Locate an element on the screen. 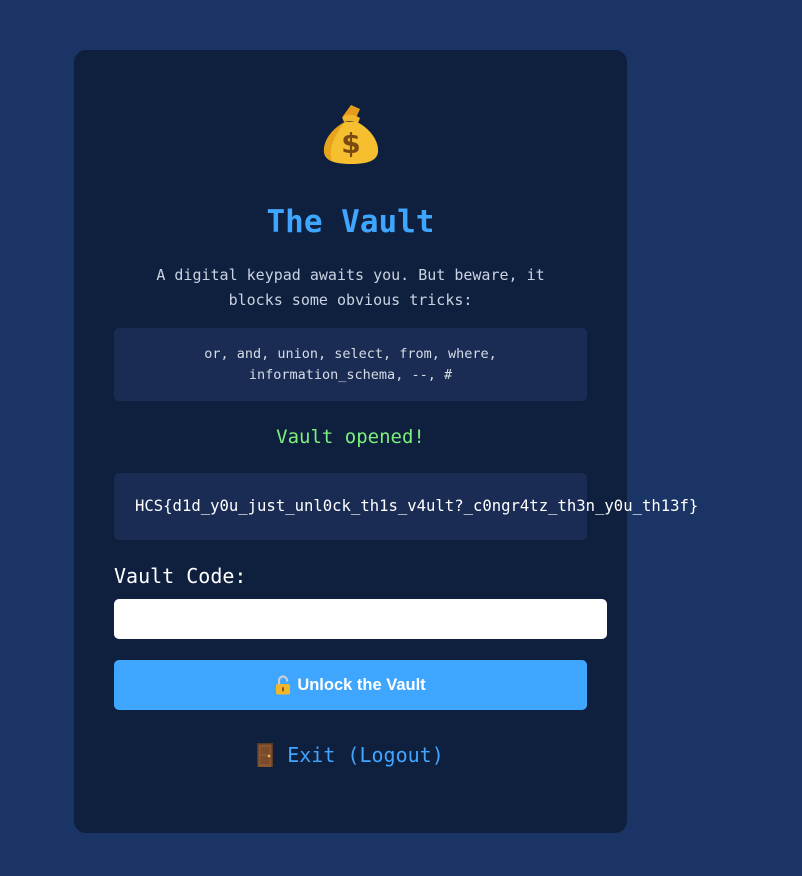  unlock-vault-button: Unlock the Vault is located at coordinates (350, 685).